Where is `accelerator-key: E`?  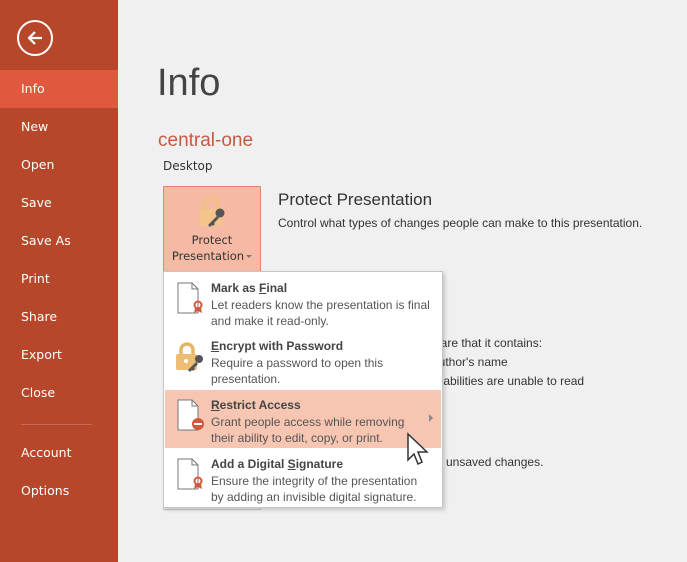
accelerator-key: E is located at coordinates (215, 346).